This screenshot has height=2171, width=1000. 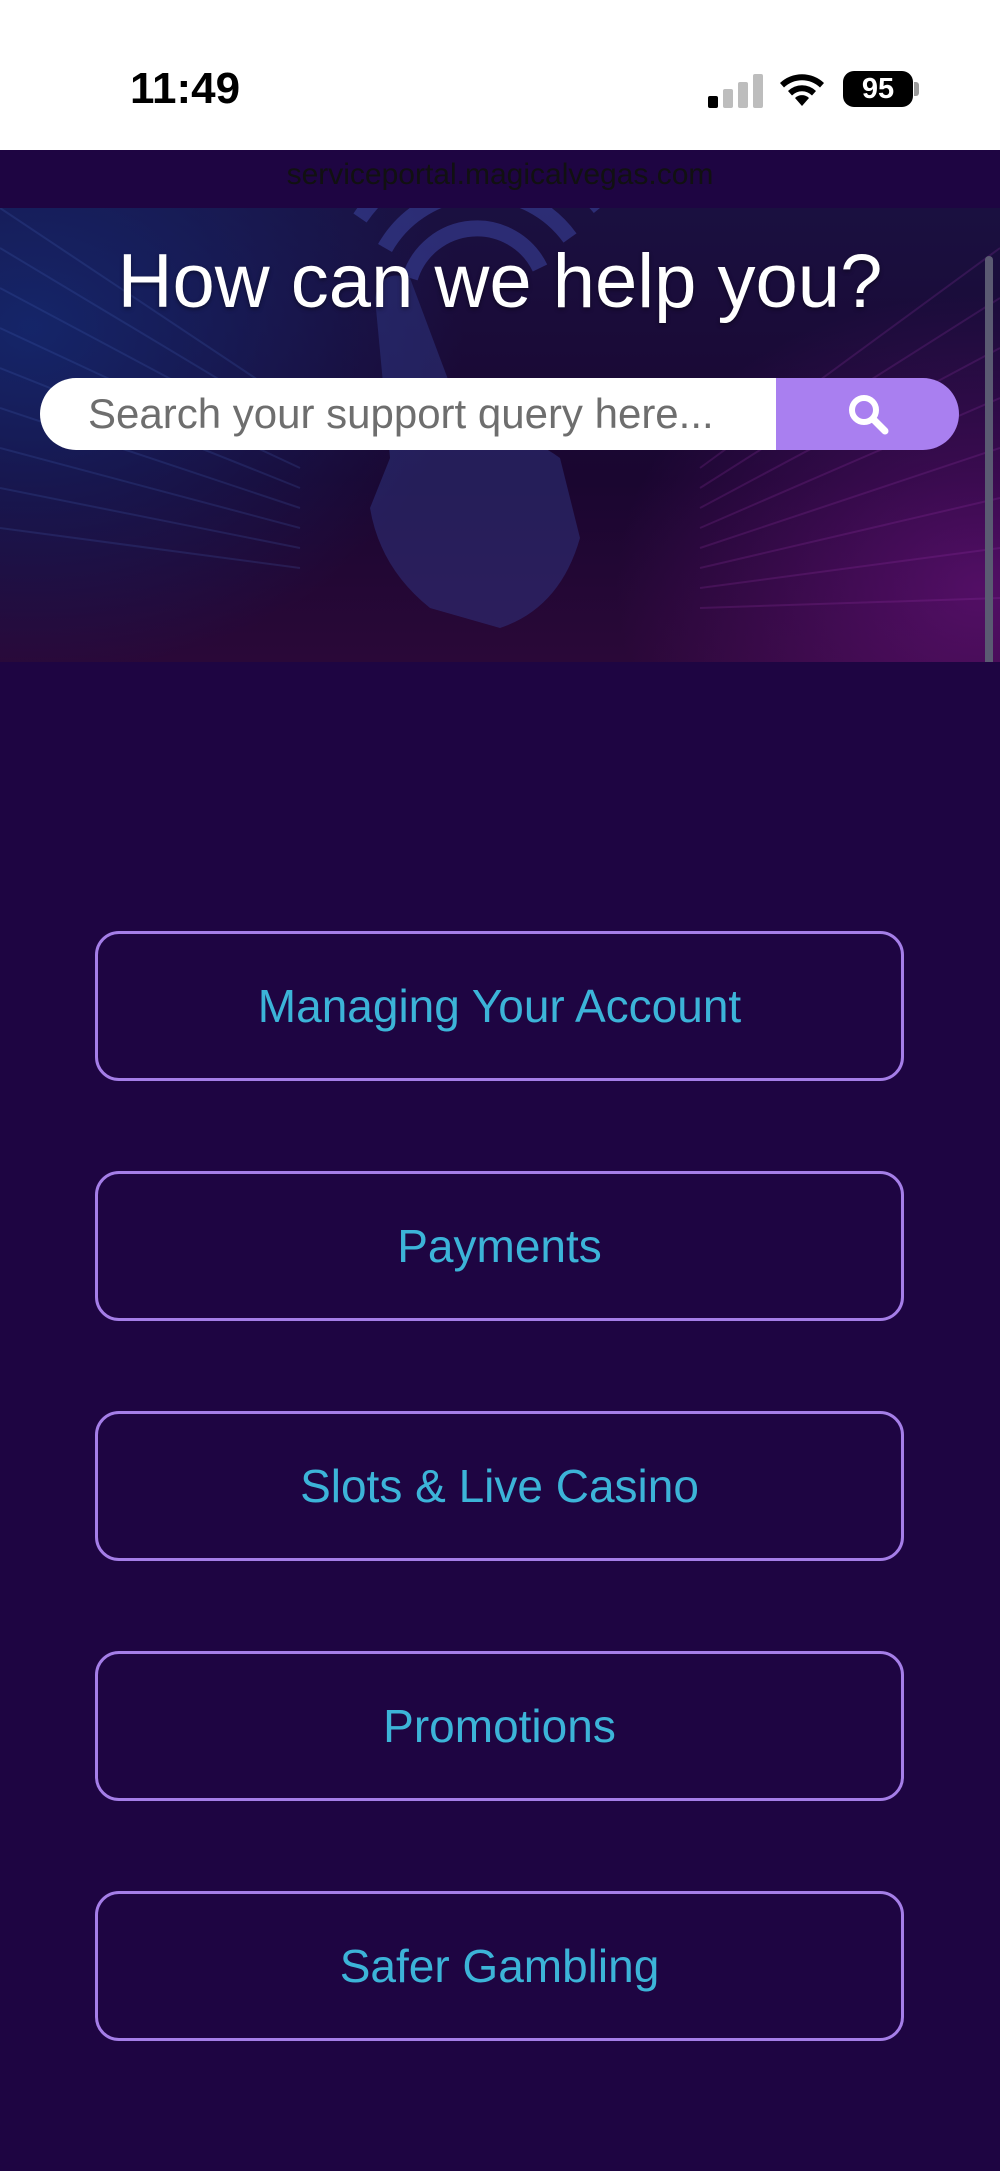 What do you see at coordinates (500, 95) in the screenshot?
I see `status-bar: 11:49 95 serviceportal.magicalvegas.com` at bounding box center [500, 95].